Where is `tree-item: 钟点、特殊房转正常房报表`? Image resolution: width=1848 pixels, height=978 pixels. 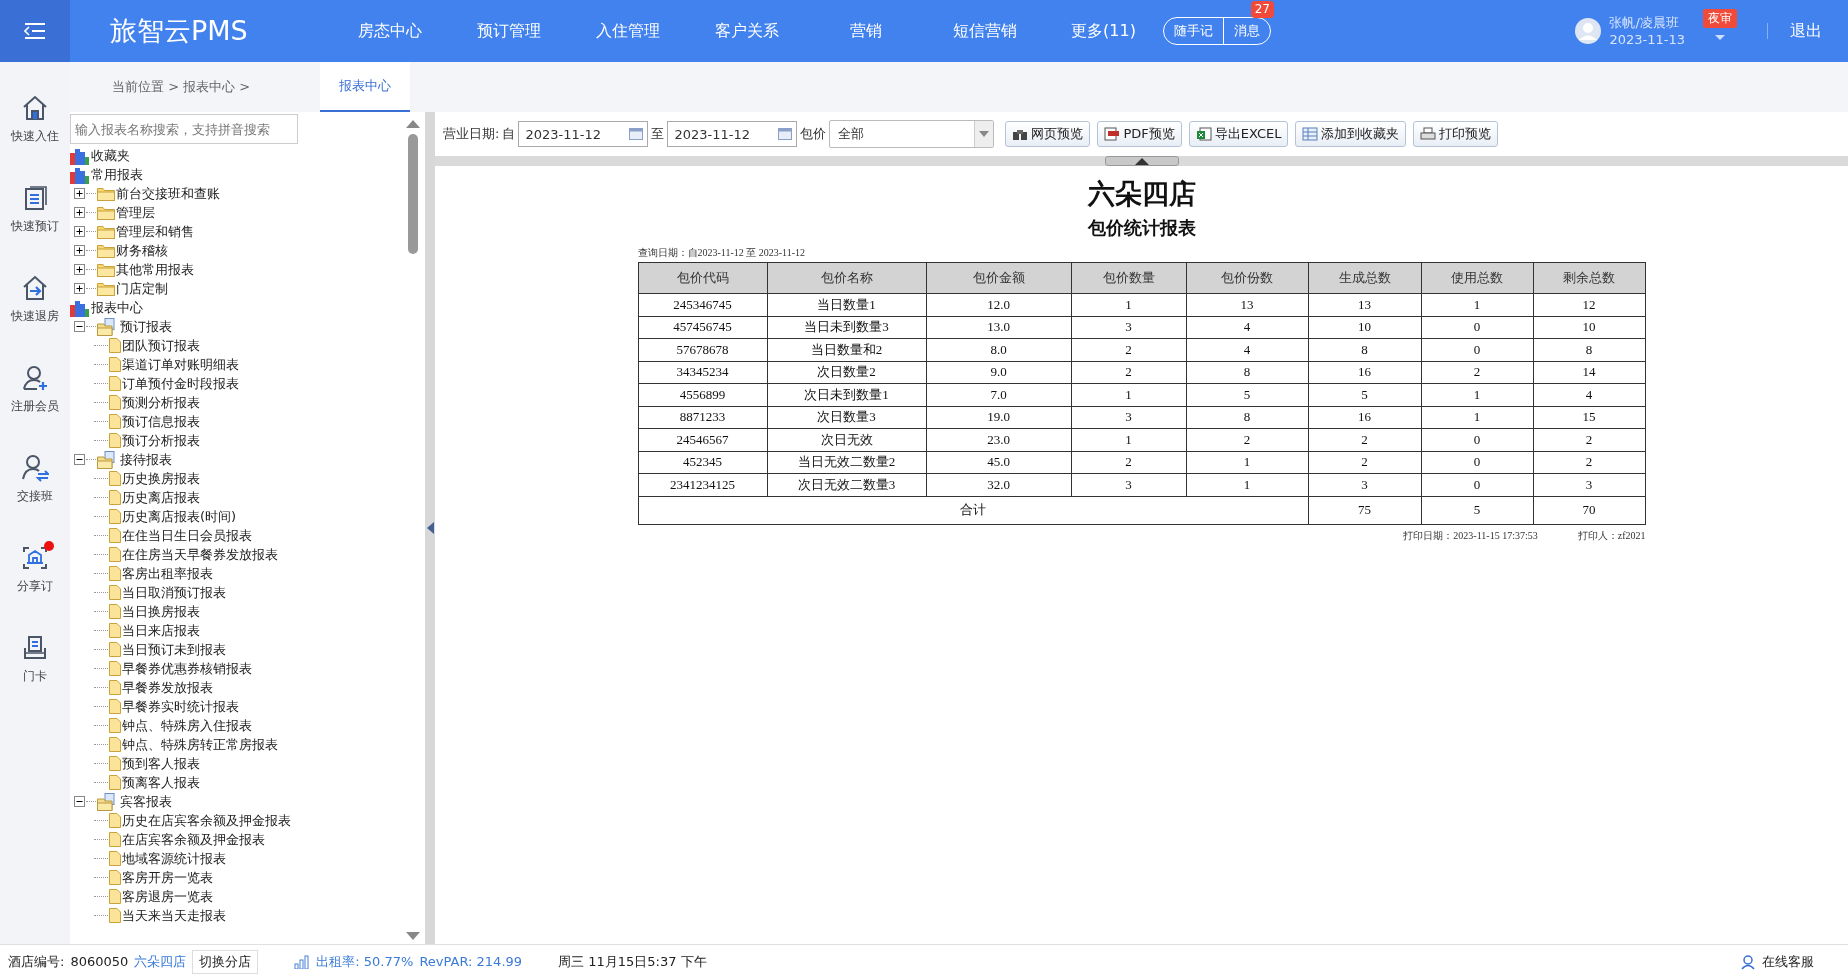
tree-item: 钟点、特殊房转正常房报表 is located at coordinates (237, 744).